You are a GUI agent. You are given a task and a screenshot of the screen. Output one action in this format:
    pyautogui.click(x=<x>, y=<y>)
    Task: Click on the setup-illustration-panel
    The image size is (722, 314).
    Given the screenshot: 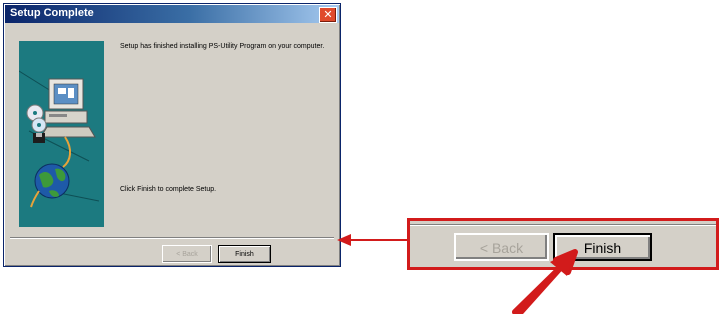 What is the action you would take?
    pyautogui.click(x=61, y=134)
    